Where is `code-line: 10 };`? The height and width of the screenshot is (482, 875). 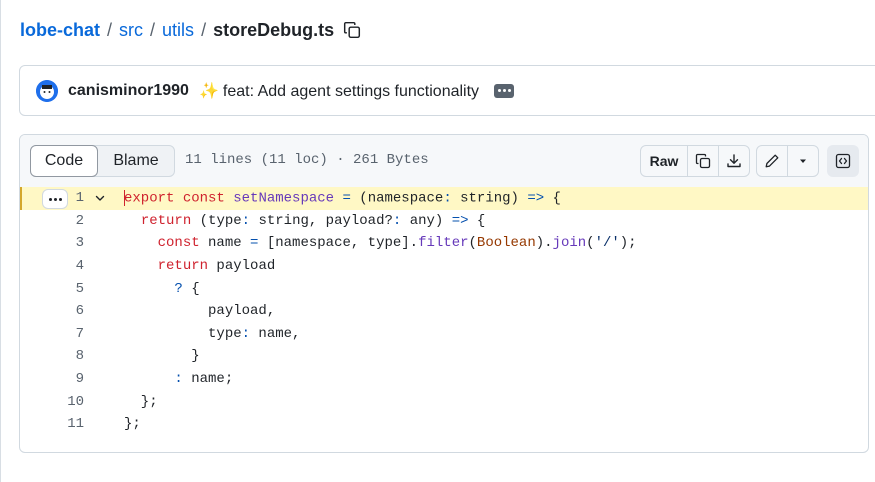 code-line: 10 }; is located at coordinates (444, 401).